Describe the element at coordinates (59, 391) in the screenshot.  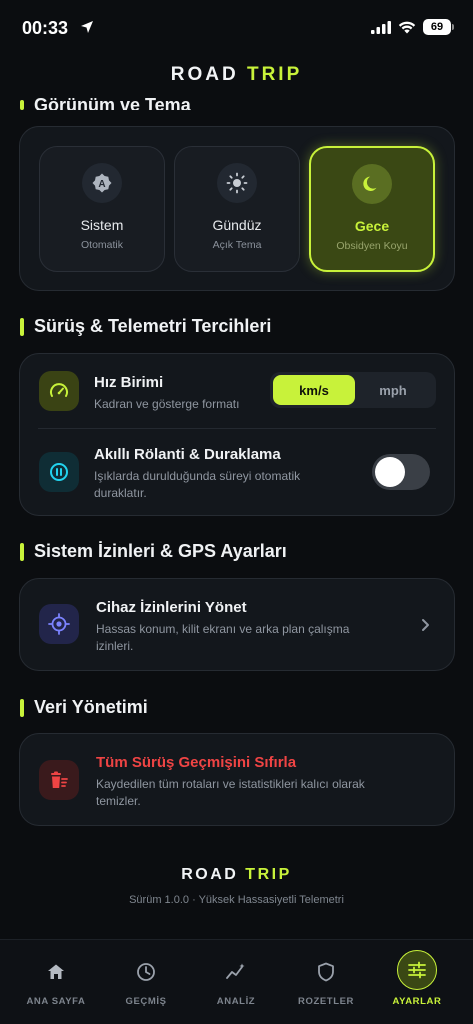
I see `speedometer-icon` at that location.